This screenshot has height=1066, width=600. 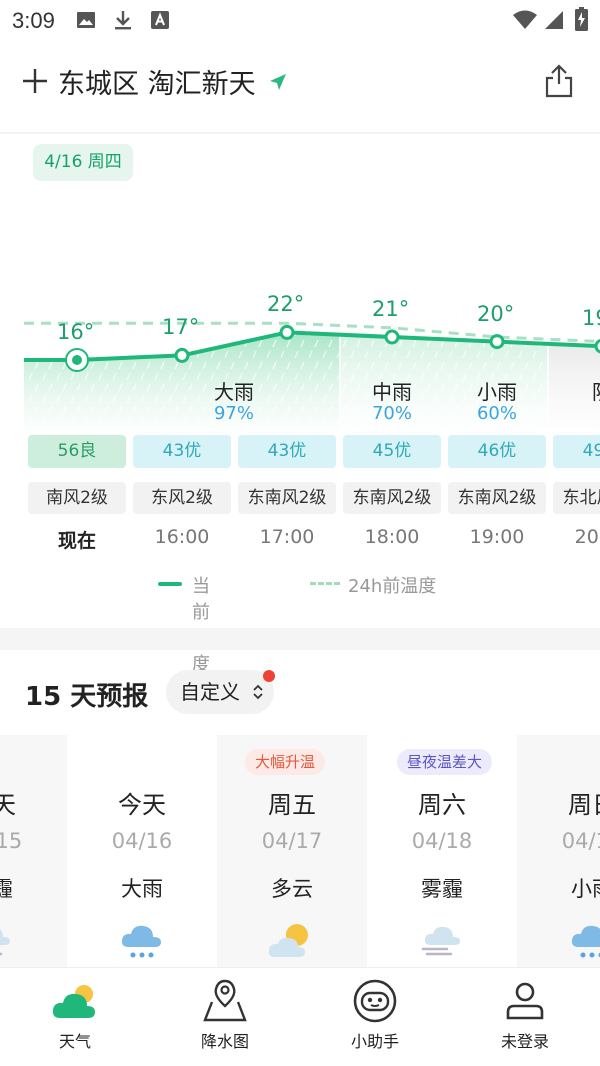 I want to click on tab-login: 未登录, so click(x=525, y=1017).